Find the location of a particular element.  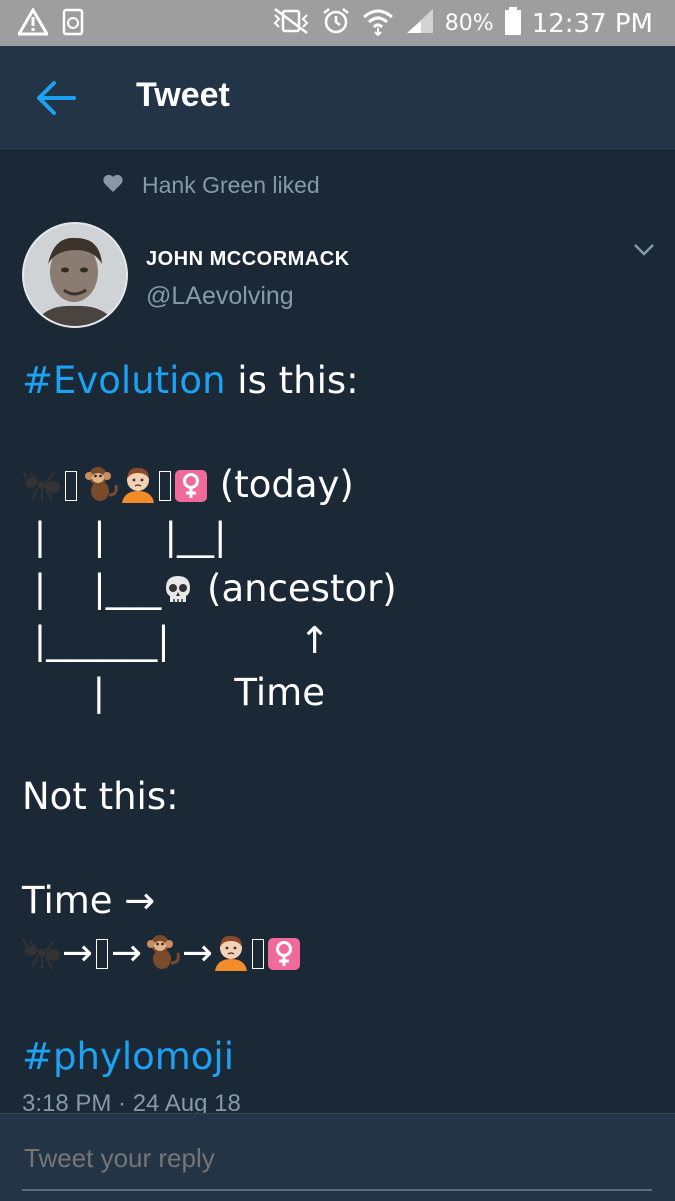

tweet-line: | |___ (ancestor) is located at coordinates (342, 589).